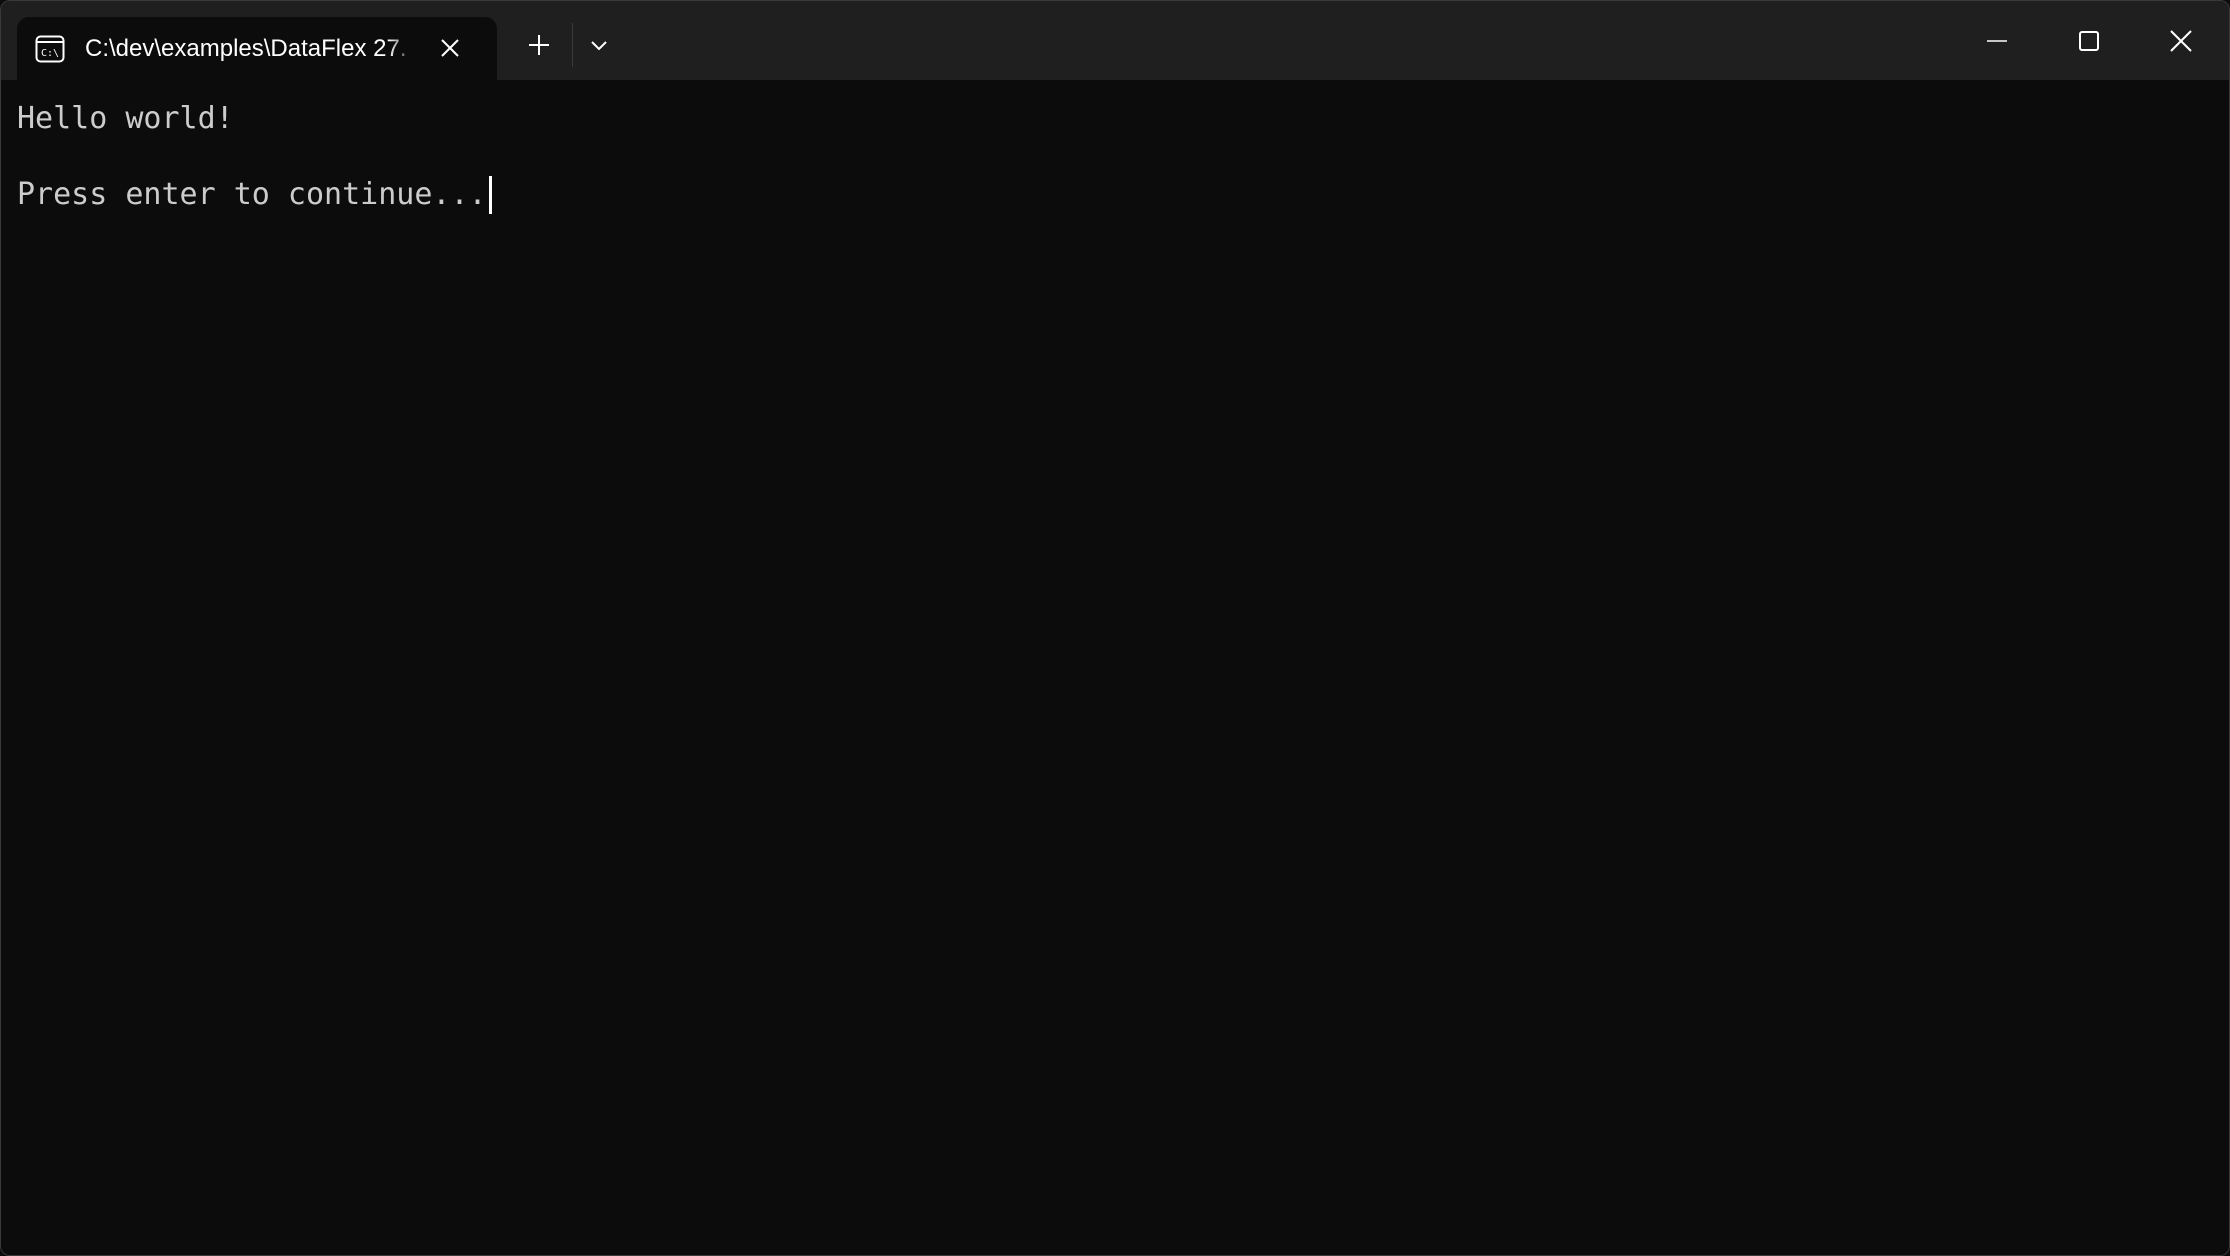  I want to click on command-prompt-icon: C:\, so click(50, 49).